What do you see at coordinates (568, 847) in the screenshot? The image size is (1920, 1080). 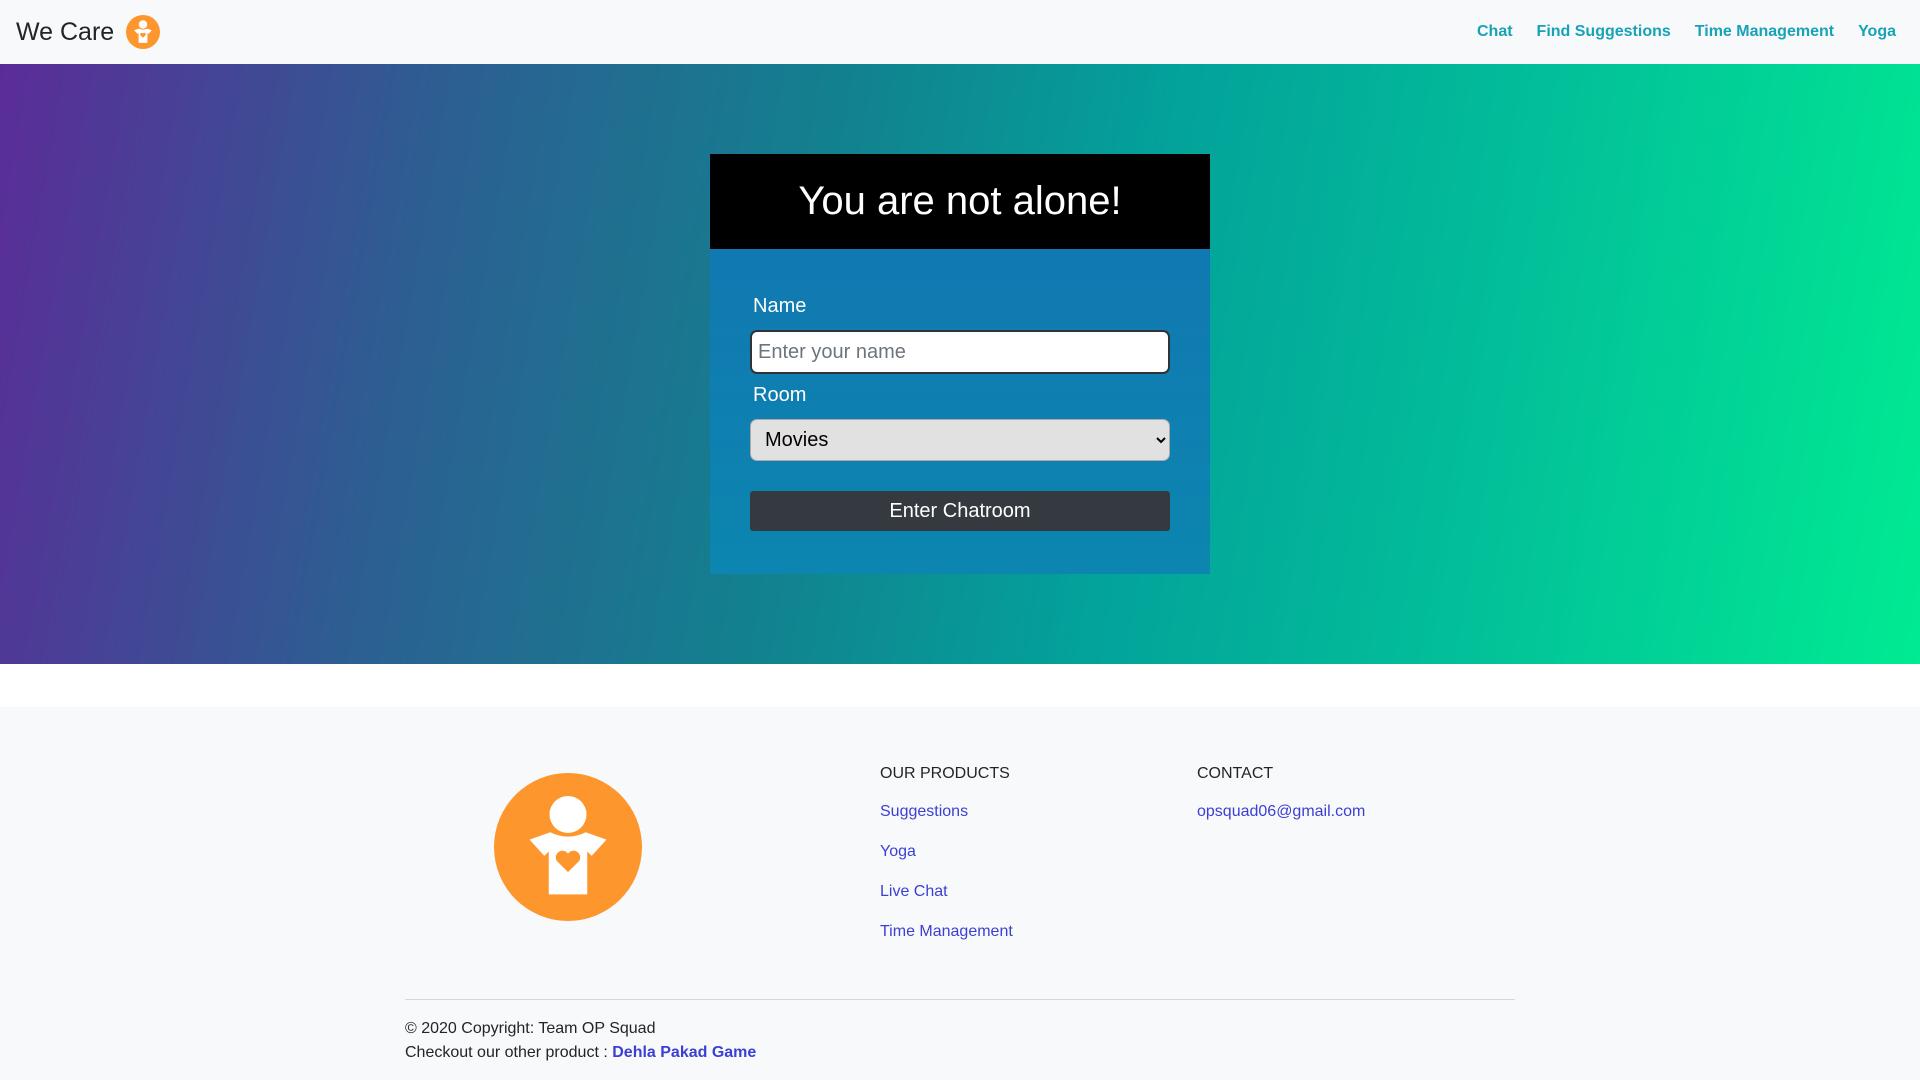 I see `we-care-footer-logo-icon` at bounding box center [568, 847].